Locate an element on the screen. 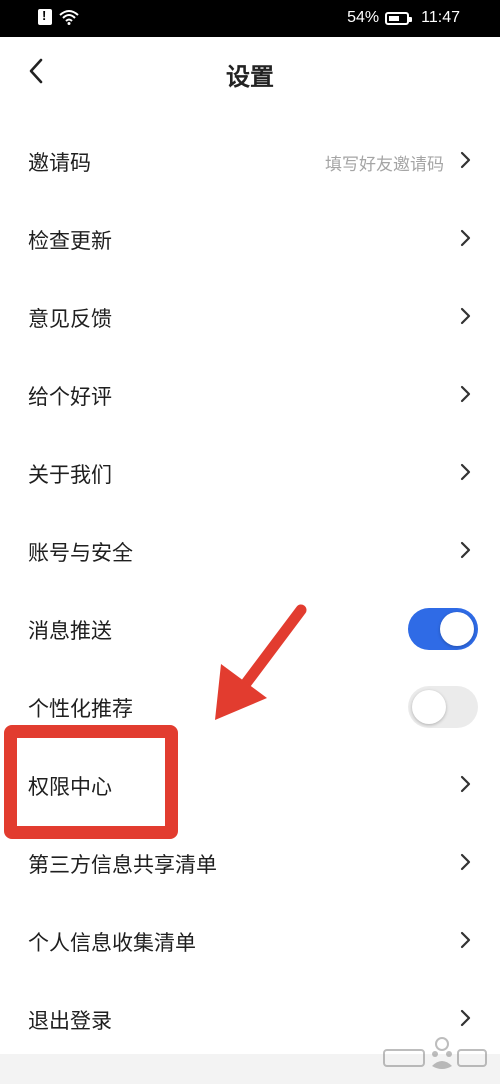  row-check-update: 检查更新 is located at coordinates (250, 238).